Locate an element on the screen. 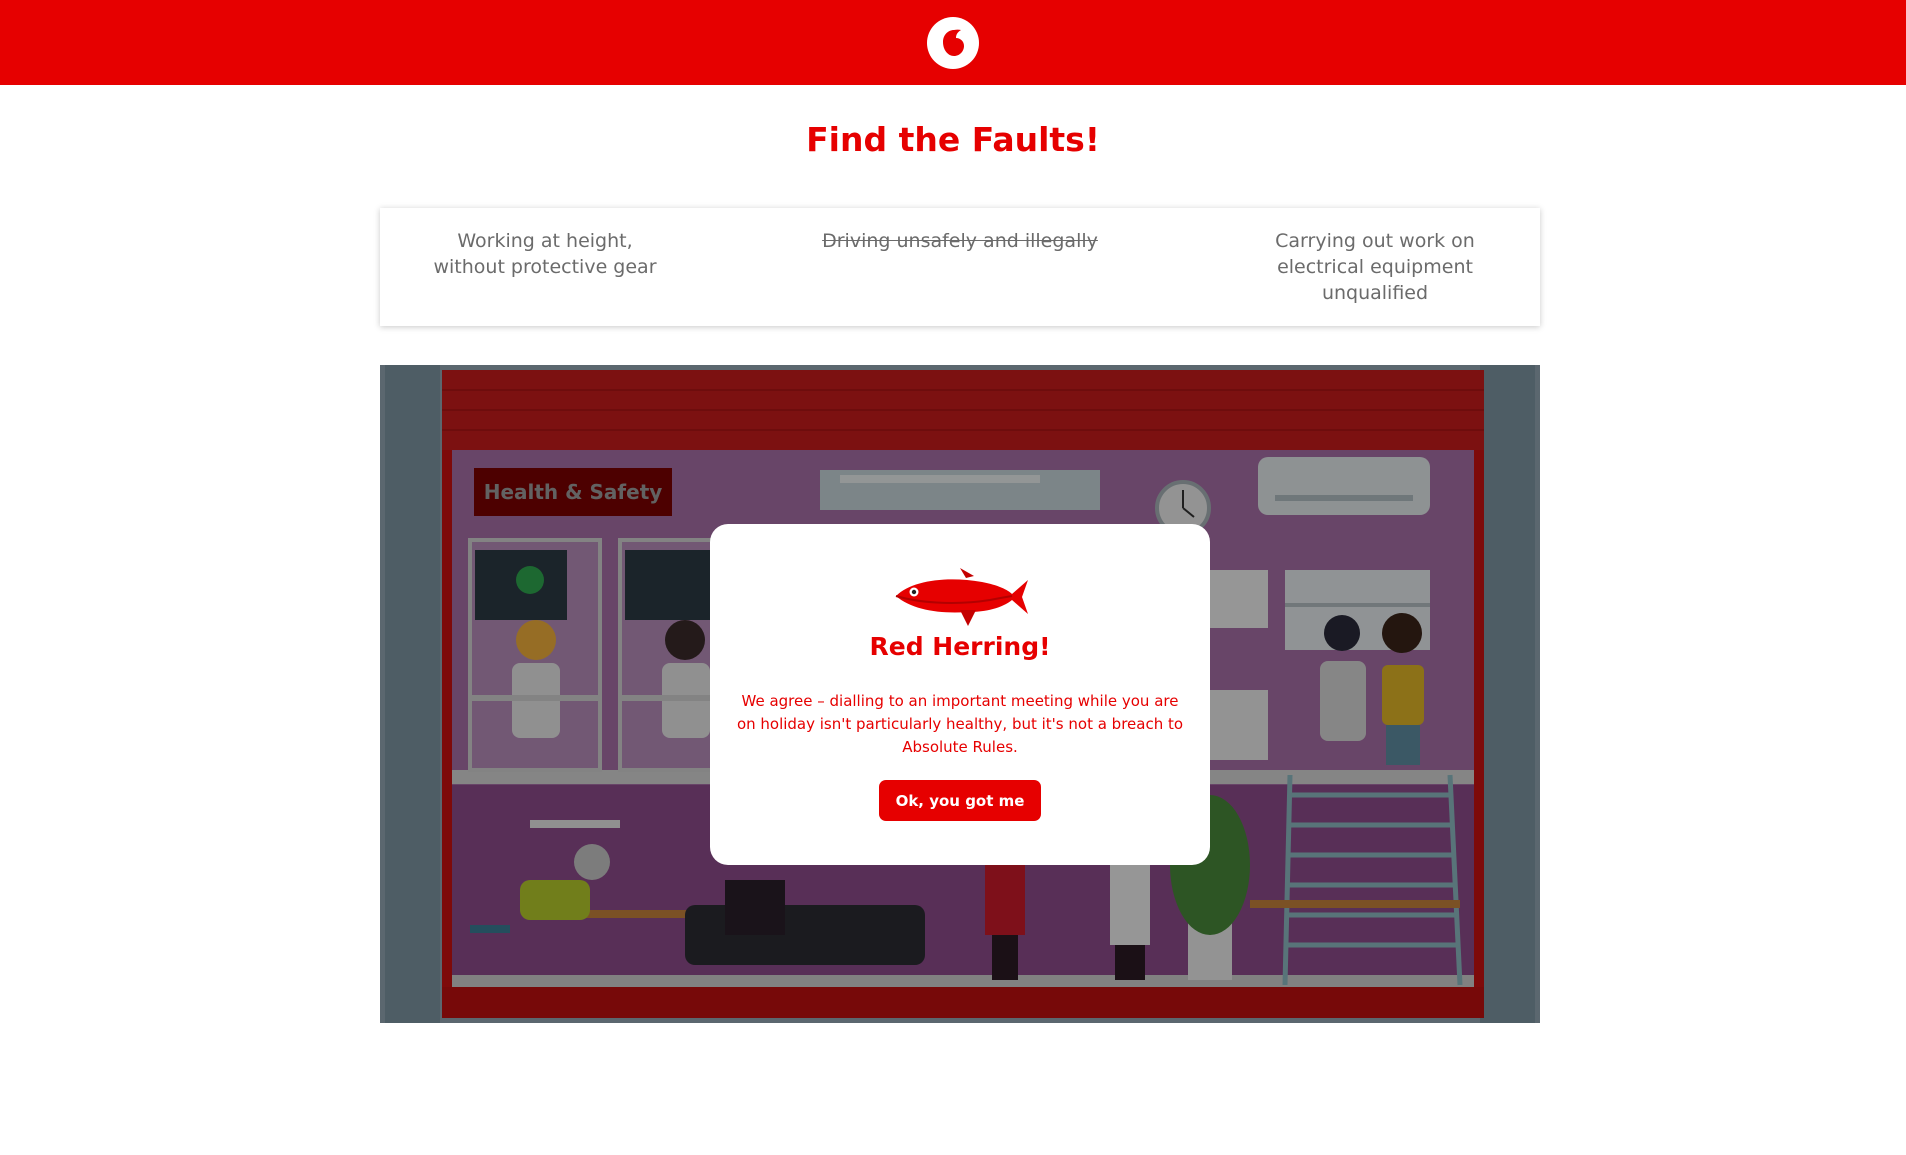 The image size is (1906, 1155). page-title: Find the Faults! is located at coordinates (953, 139).